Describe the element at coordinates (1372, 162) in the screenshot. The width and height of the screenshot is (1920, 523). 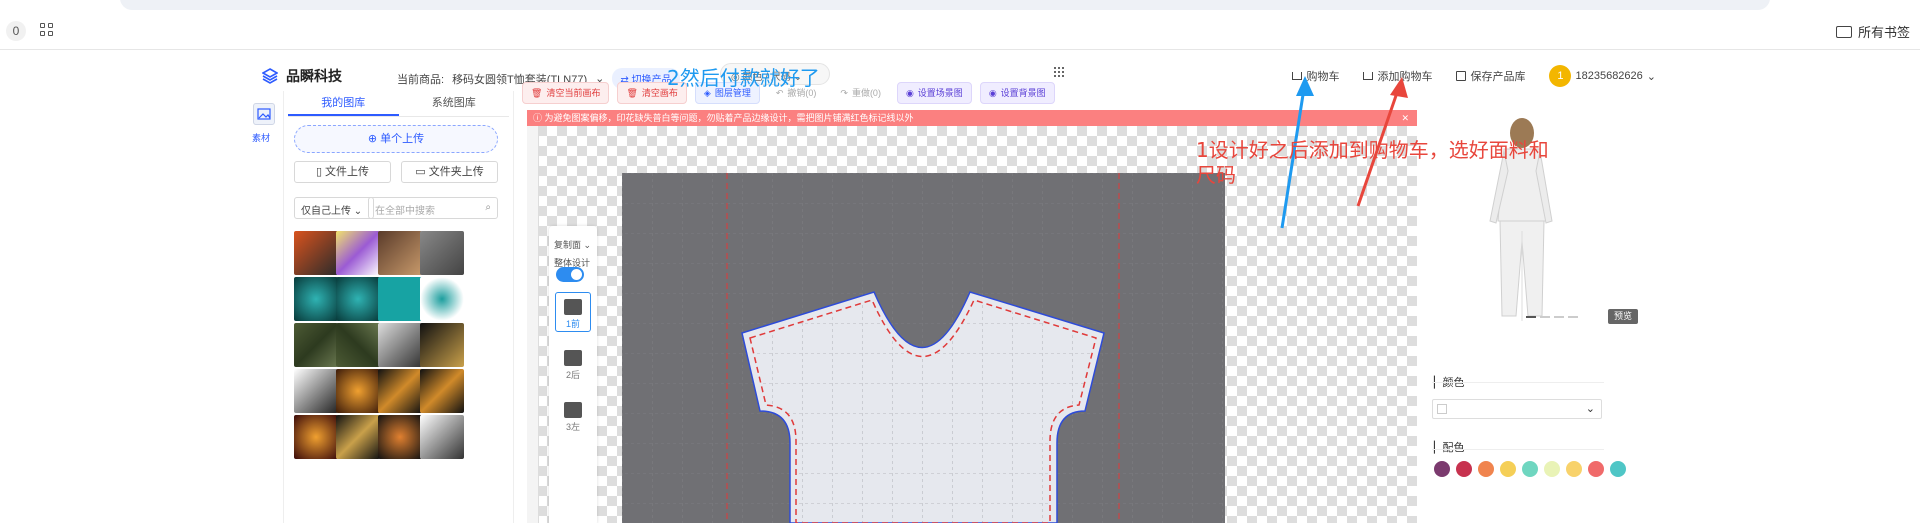
I see `annotation-add-cart: 1设计好之后添加到购物车，选好面料和尺码` at that location.